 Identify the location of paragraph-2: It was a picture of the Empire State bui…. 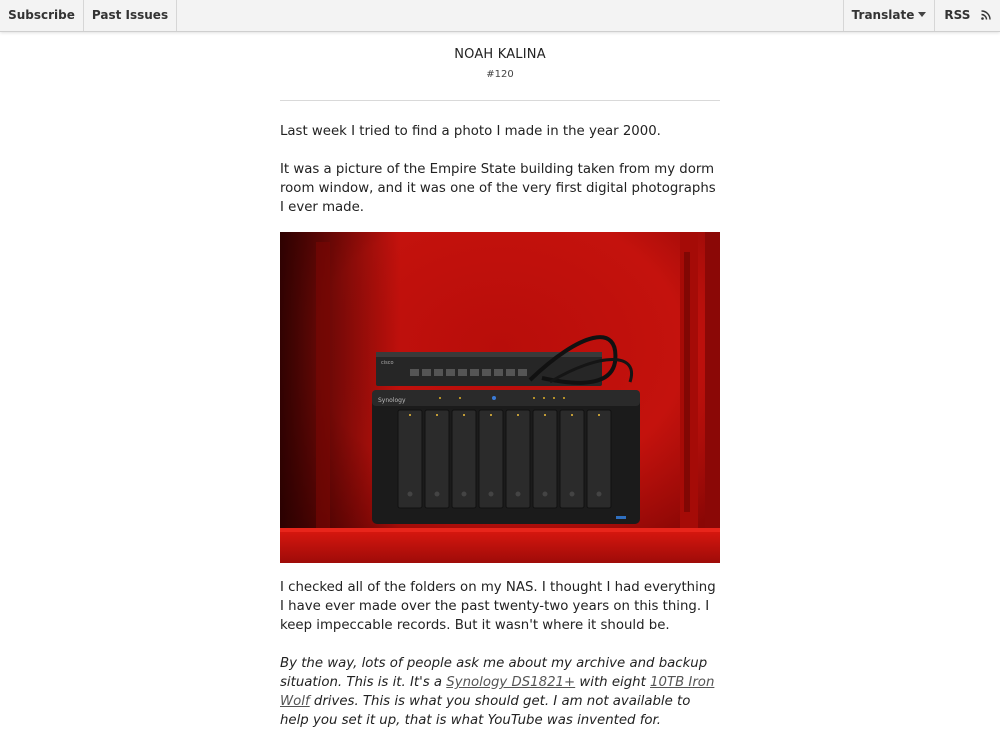
(498, 188).